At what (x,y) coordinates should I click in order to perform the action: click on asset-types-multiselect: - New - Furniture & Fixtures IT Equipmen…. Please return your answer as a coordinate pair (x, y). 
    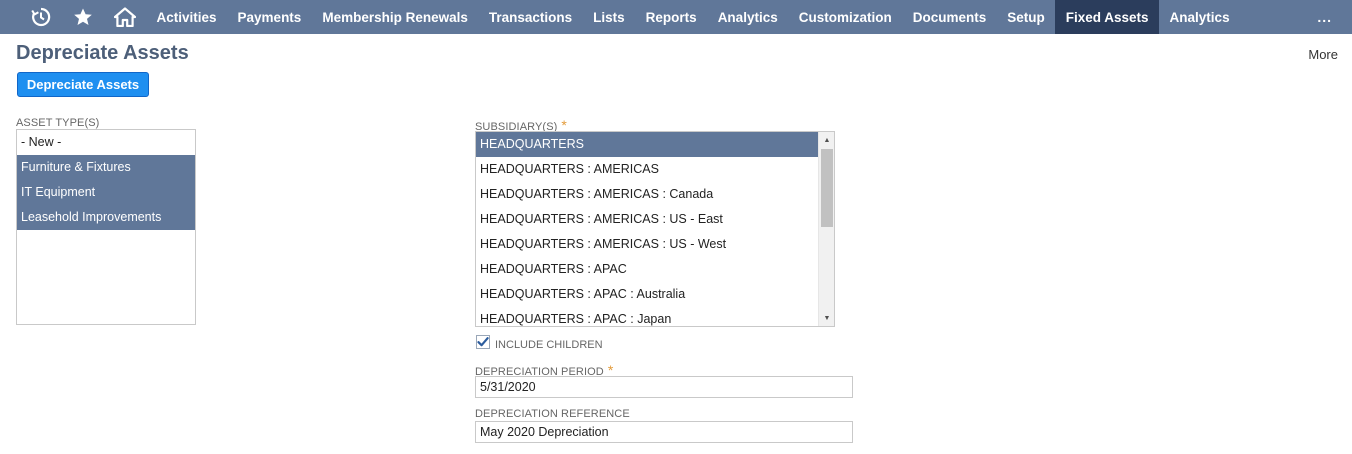
    Looking at the image, I should click on (106, 227).